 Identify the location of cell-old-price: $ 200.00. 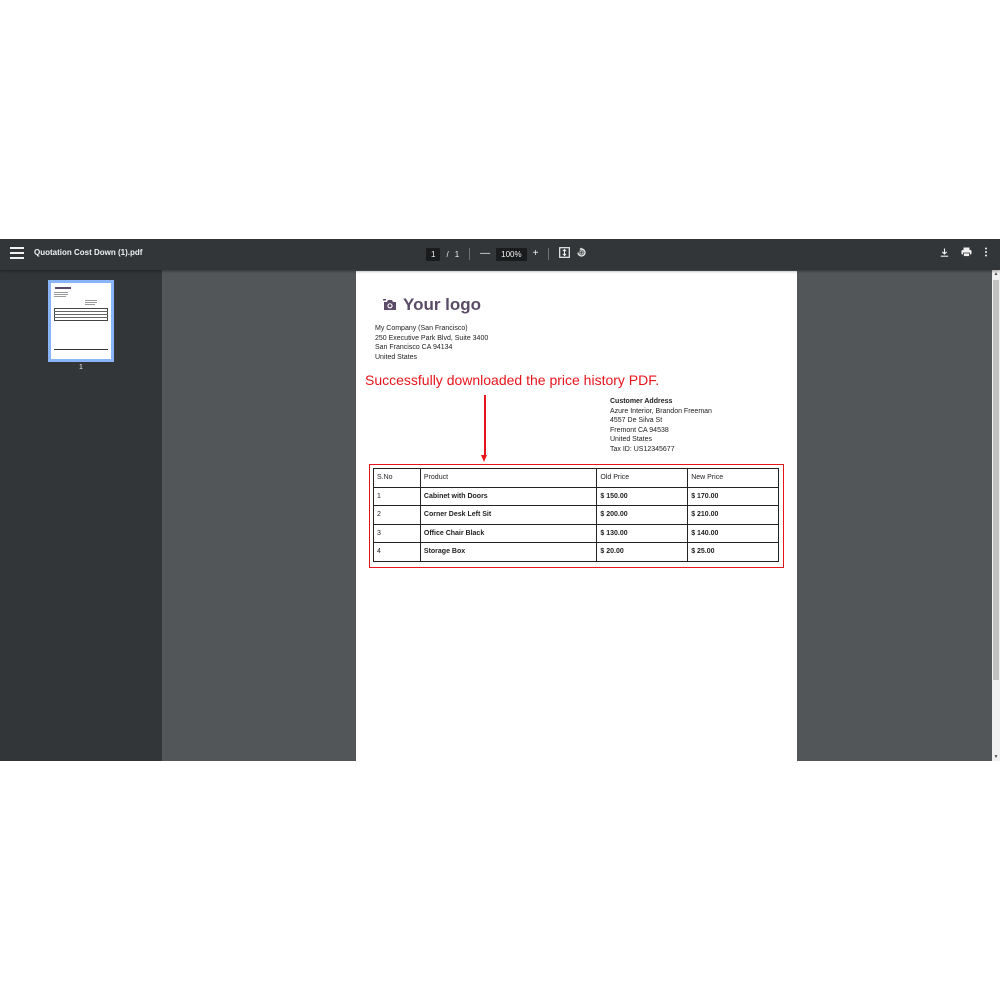
(642, 515).